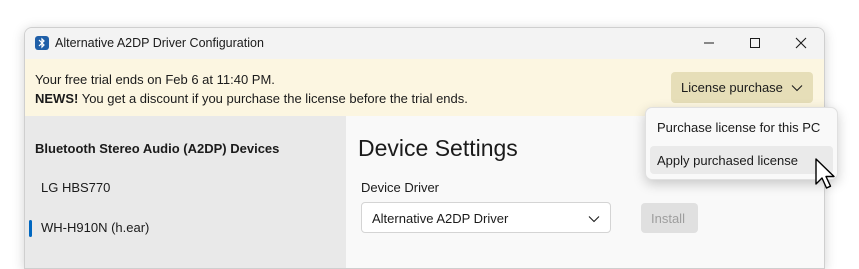 The width and height of the screenshot is (859, 269). I want to click on bluetooth-icon, so click(42, 43).